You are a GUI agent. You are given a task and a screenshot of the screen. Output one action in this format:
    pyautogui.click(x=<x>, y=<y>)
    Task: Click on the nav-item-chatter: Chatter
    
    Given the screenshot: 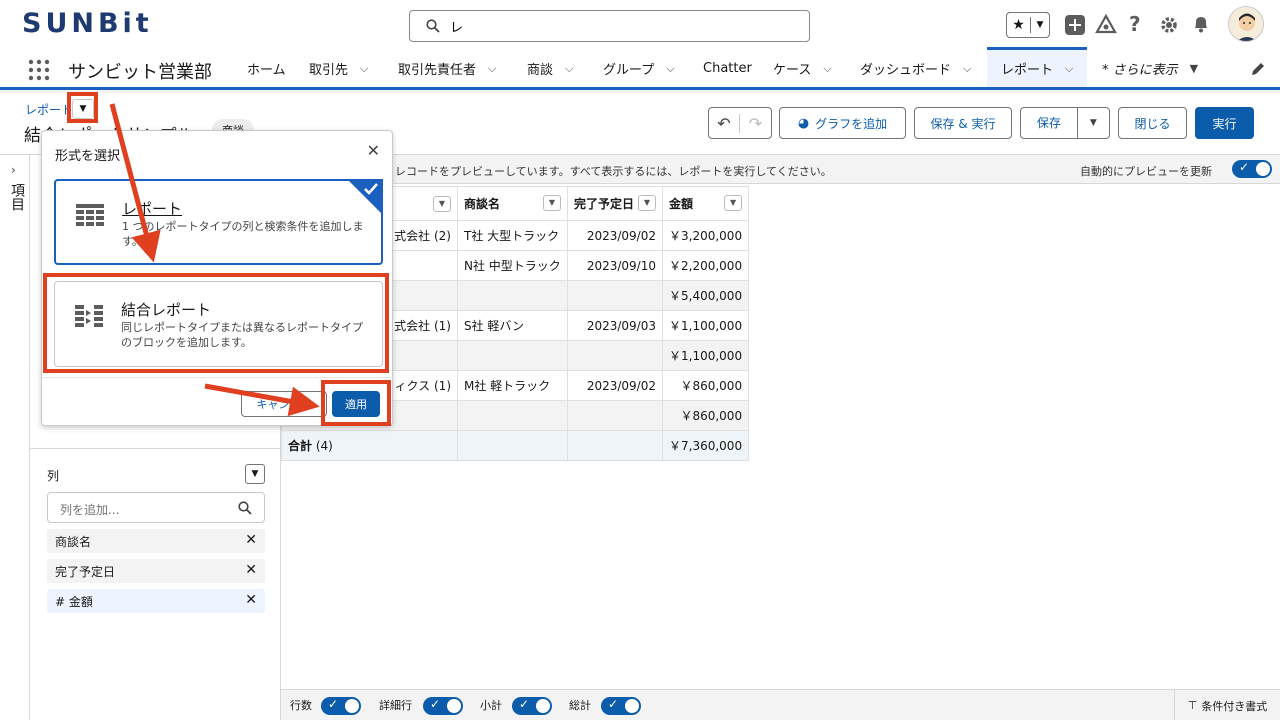 What is the action you would take?
    pyautogui.click(x=727, y=68)
    